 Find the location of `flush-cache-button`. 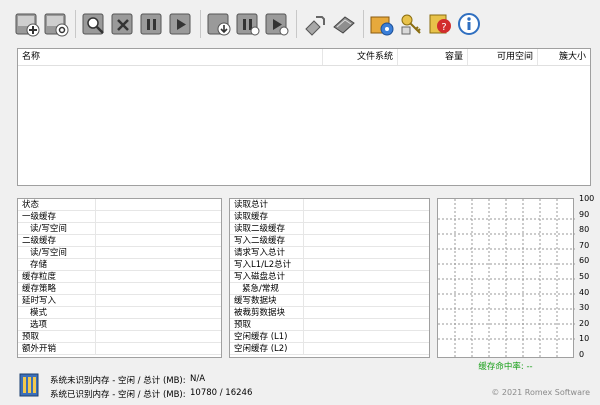

flush-cache-button is located at coordinates (219, 24).